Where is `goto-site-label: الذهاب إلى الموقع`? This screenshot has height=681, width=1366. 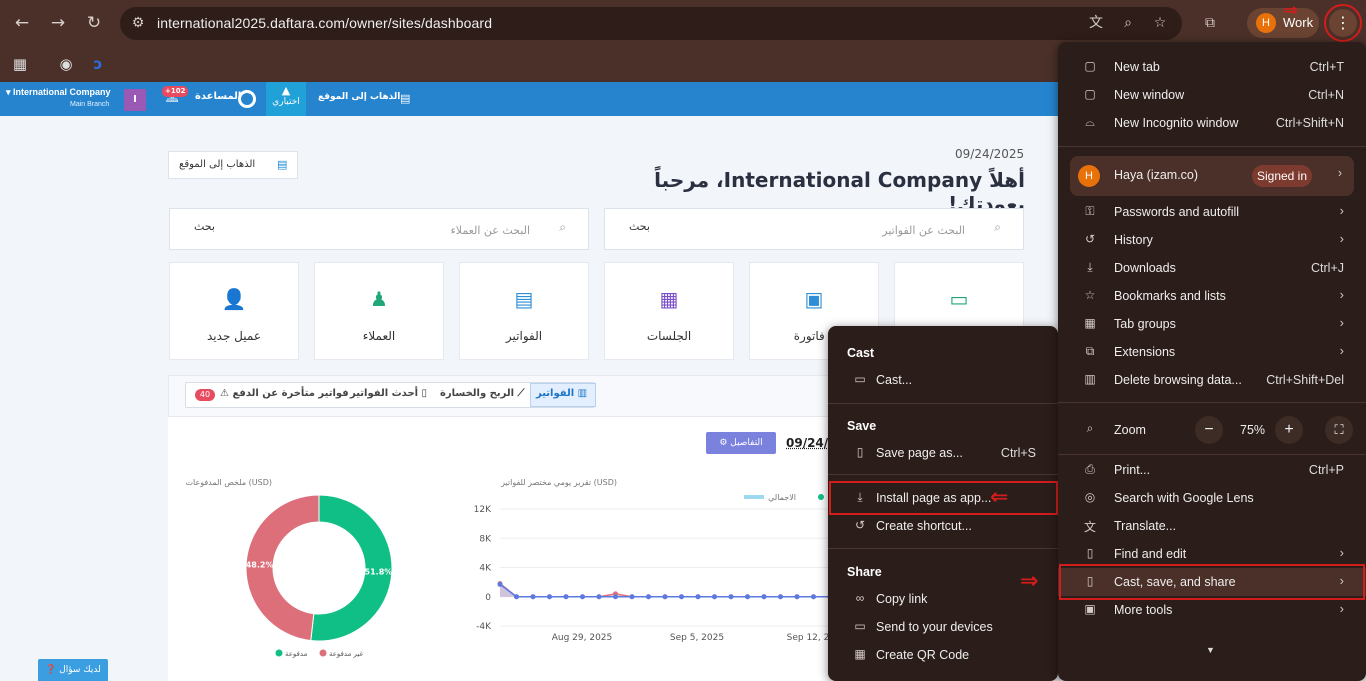
goto-site-label: الذهاب إلى الموقع is located at coordinates (217, 164).